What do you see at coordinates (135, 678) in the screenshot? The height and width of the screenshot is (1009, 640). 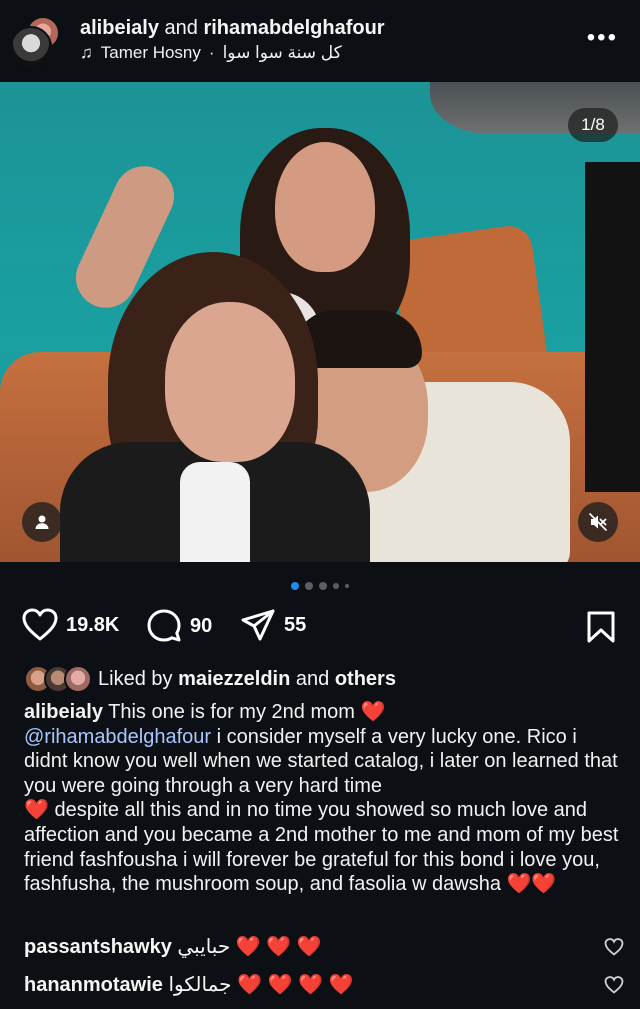 I see `likes-prefix: Liked by` at bounding box center [135, 678].